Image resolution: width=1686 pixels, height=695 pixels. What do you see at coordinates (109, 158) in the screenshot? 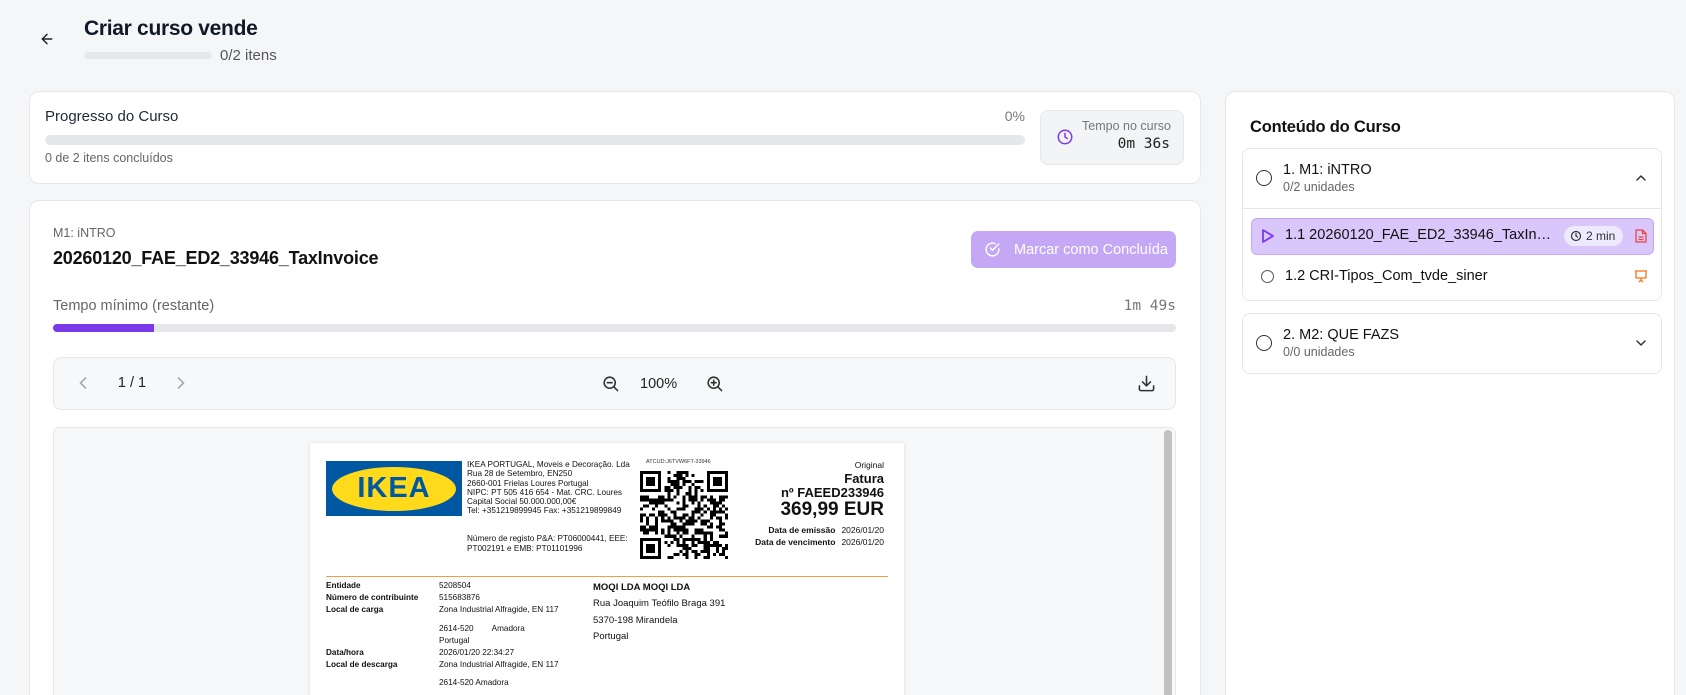
I see `course-progress-completed: 0 de 2 itens concluídos` at bounding box center [109, 158].